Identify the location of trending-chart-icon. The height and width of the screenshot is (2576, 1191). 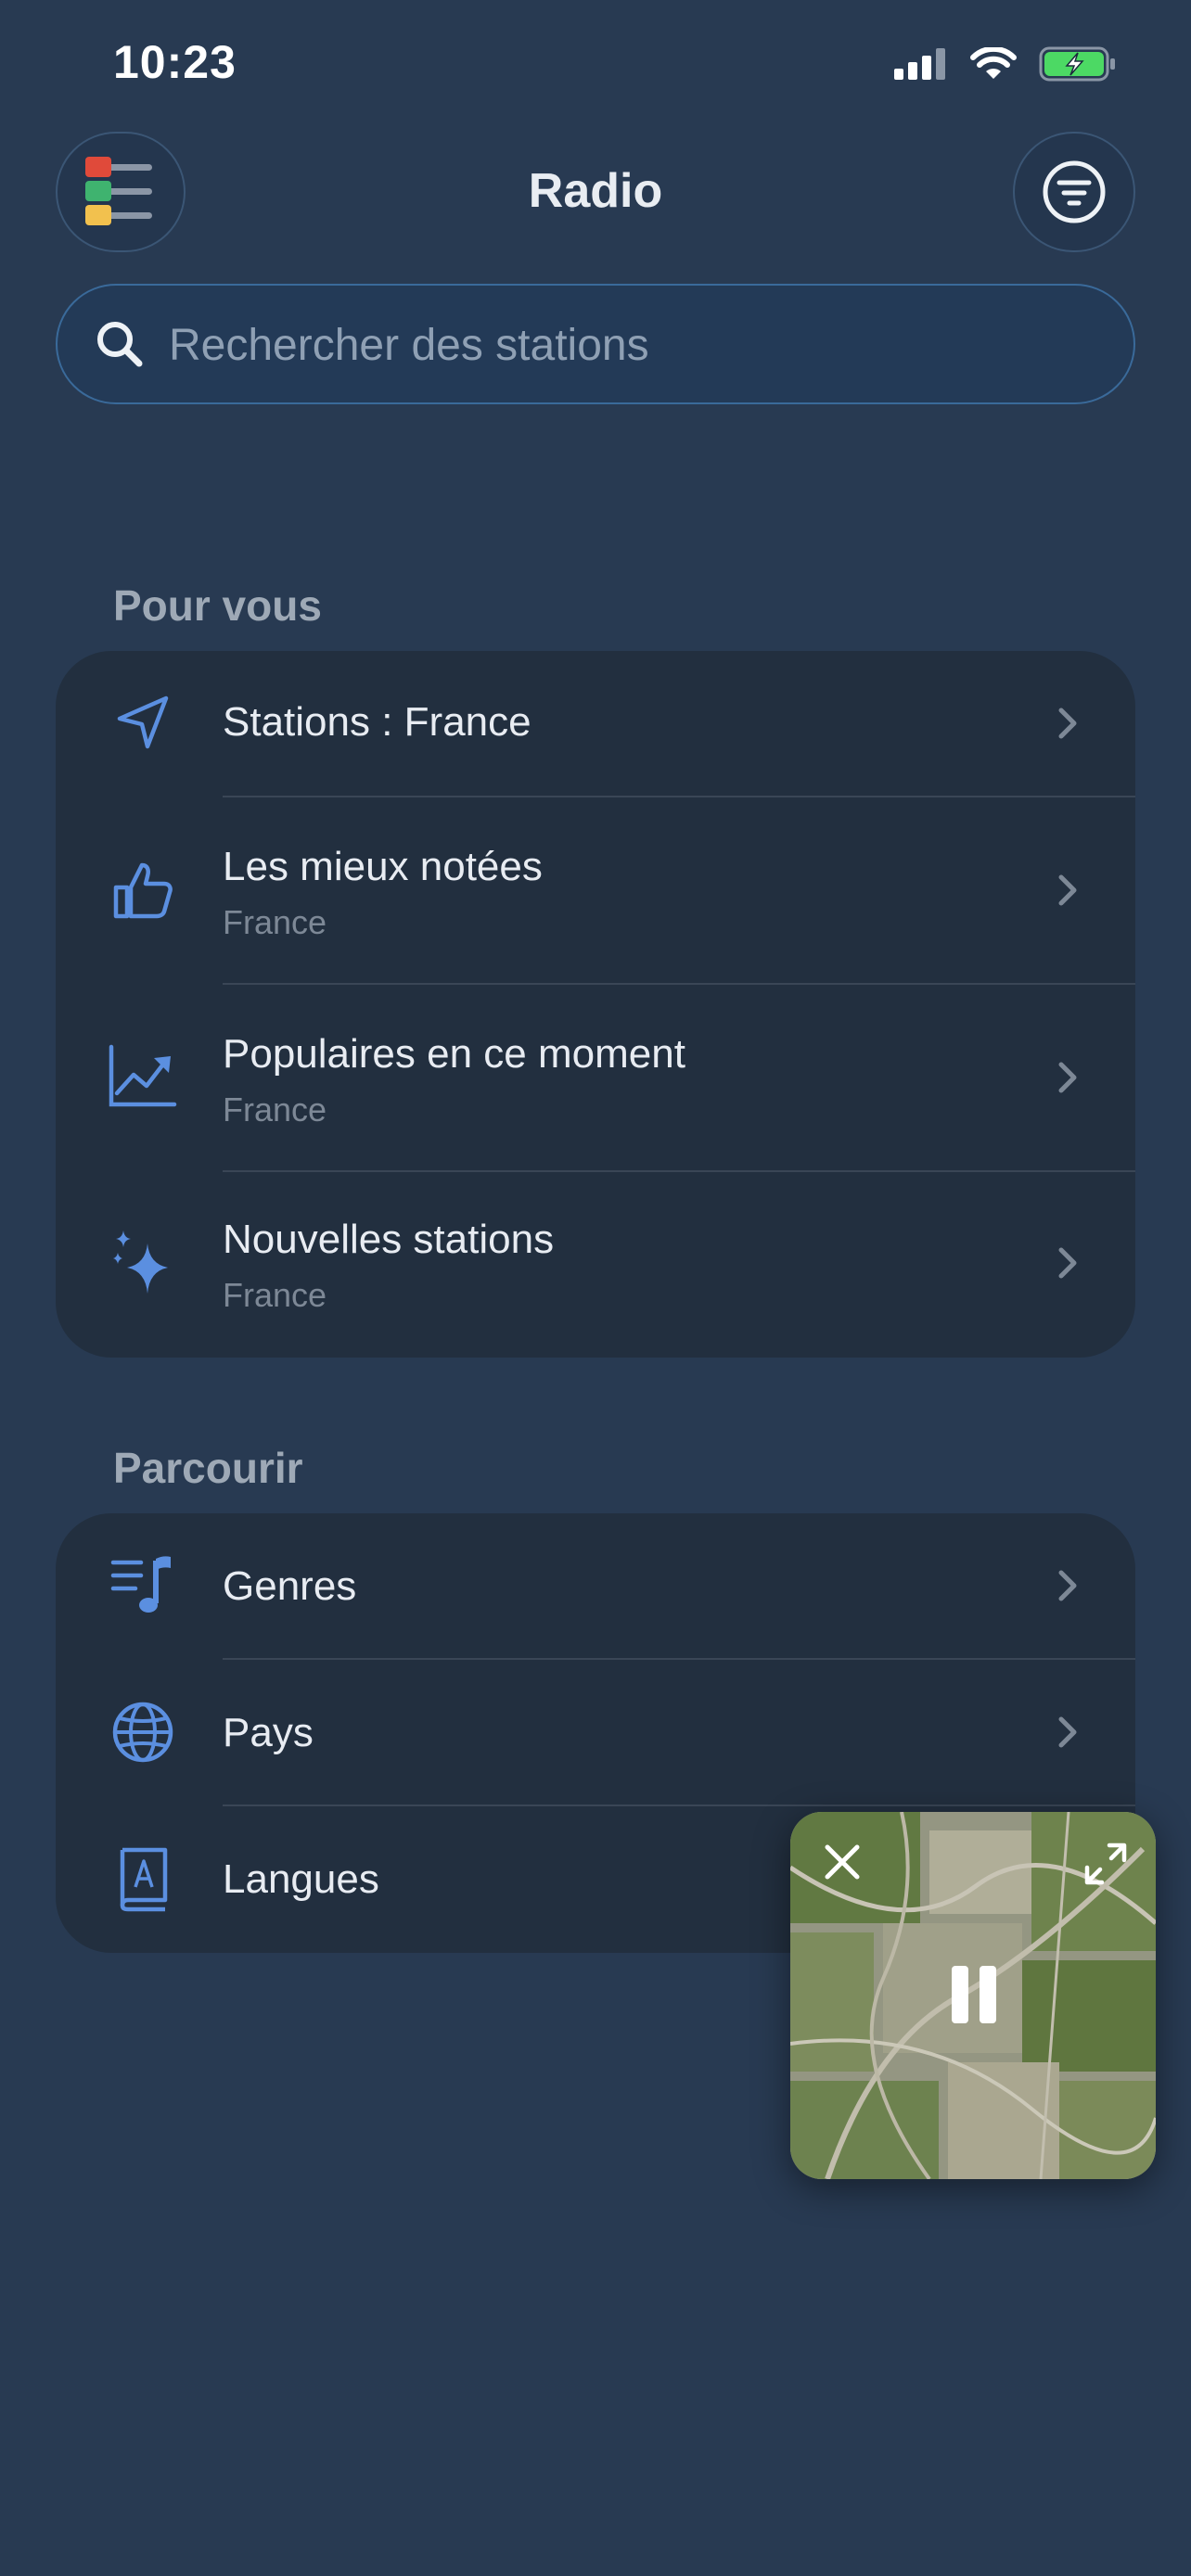
(143, 1076).